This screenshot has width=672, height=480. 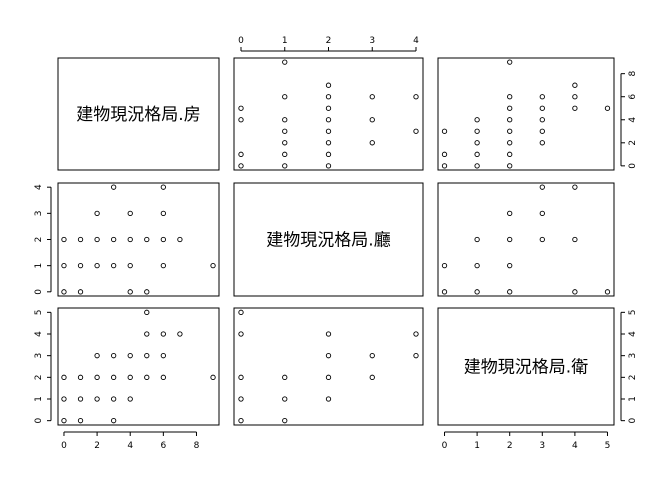 I want to click on tick-label: 6, so click(x=163, y=446).